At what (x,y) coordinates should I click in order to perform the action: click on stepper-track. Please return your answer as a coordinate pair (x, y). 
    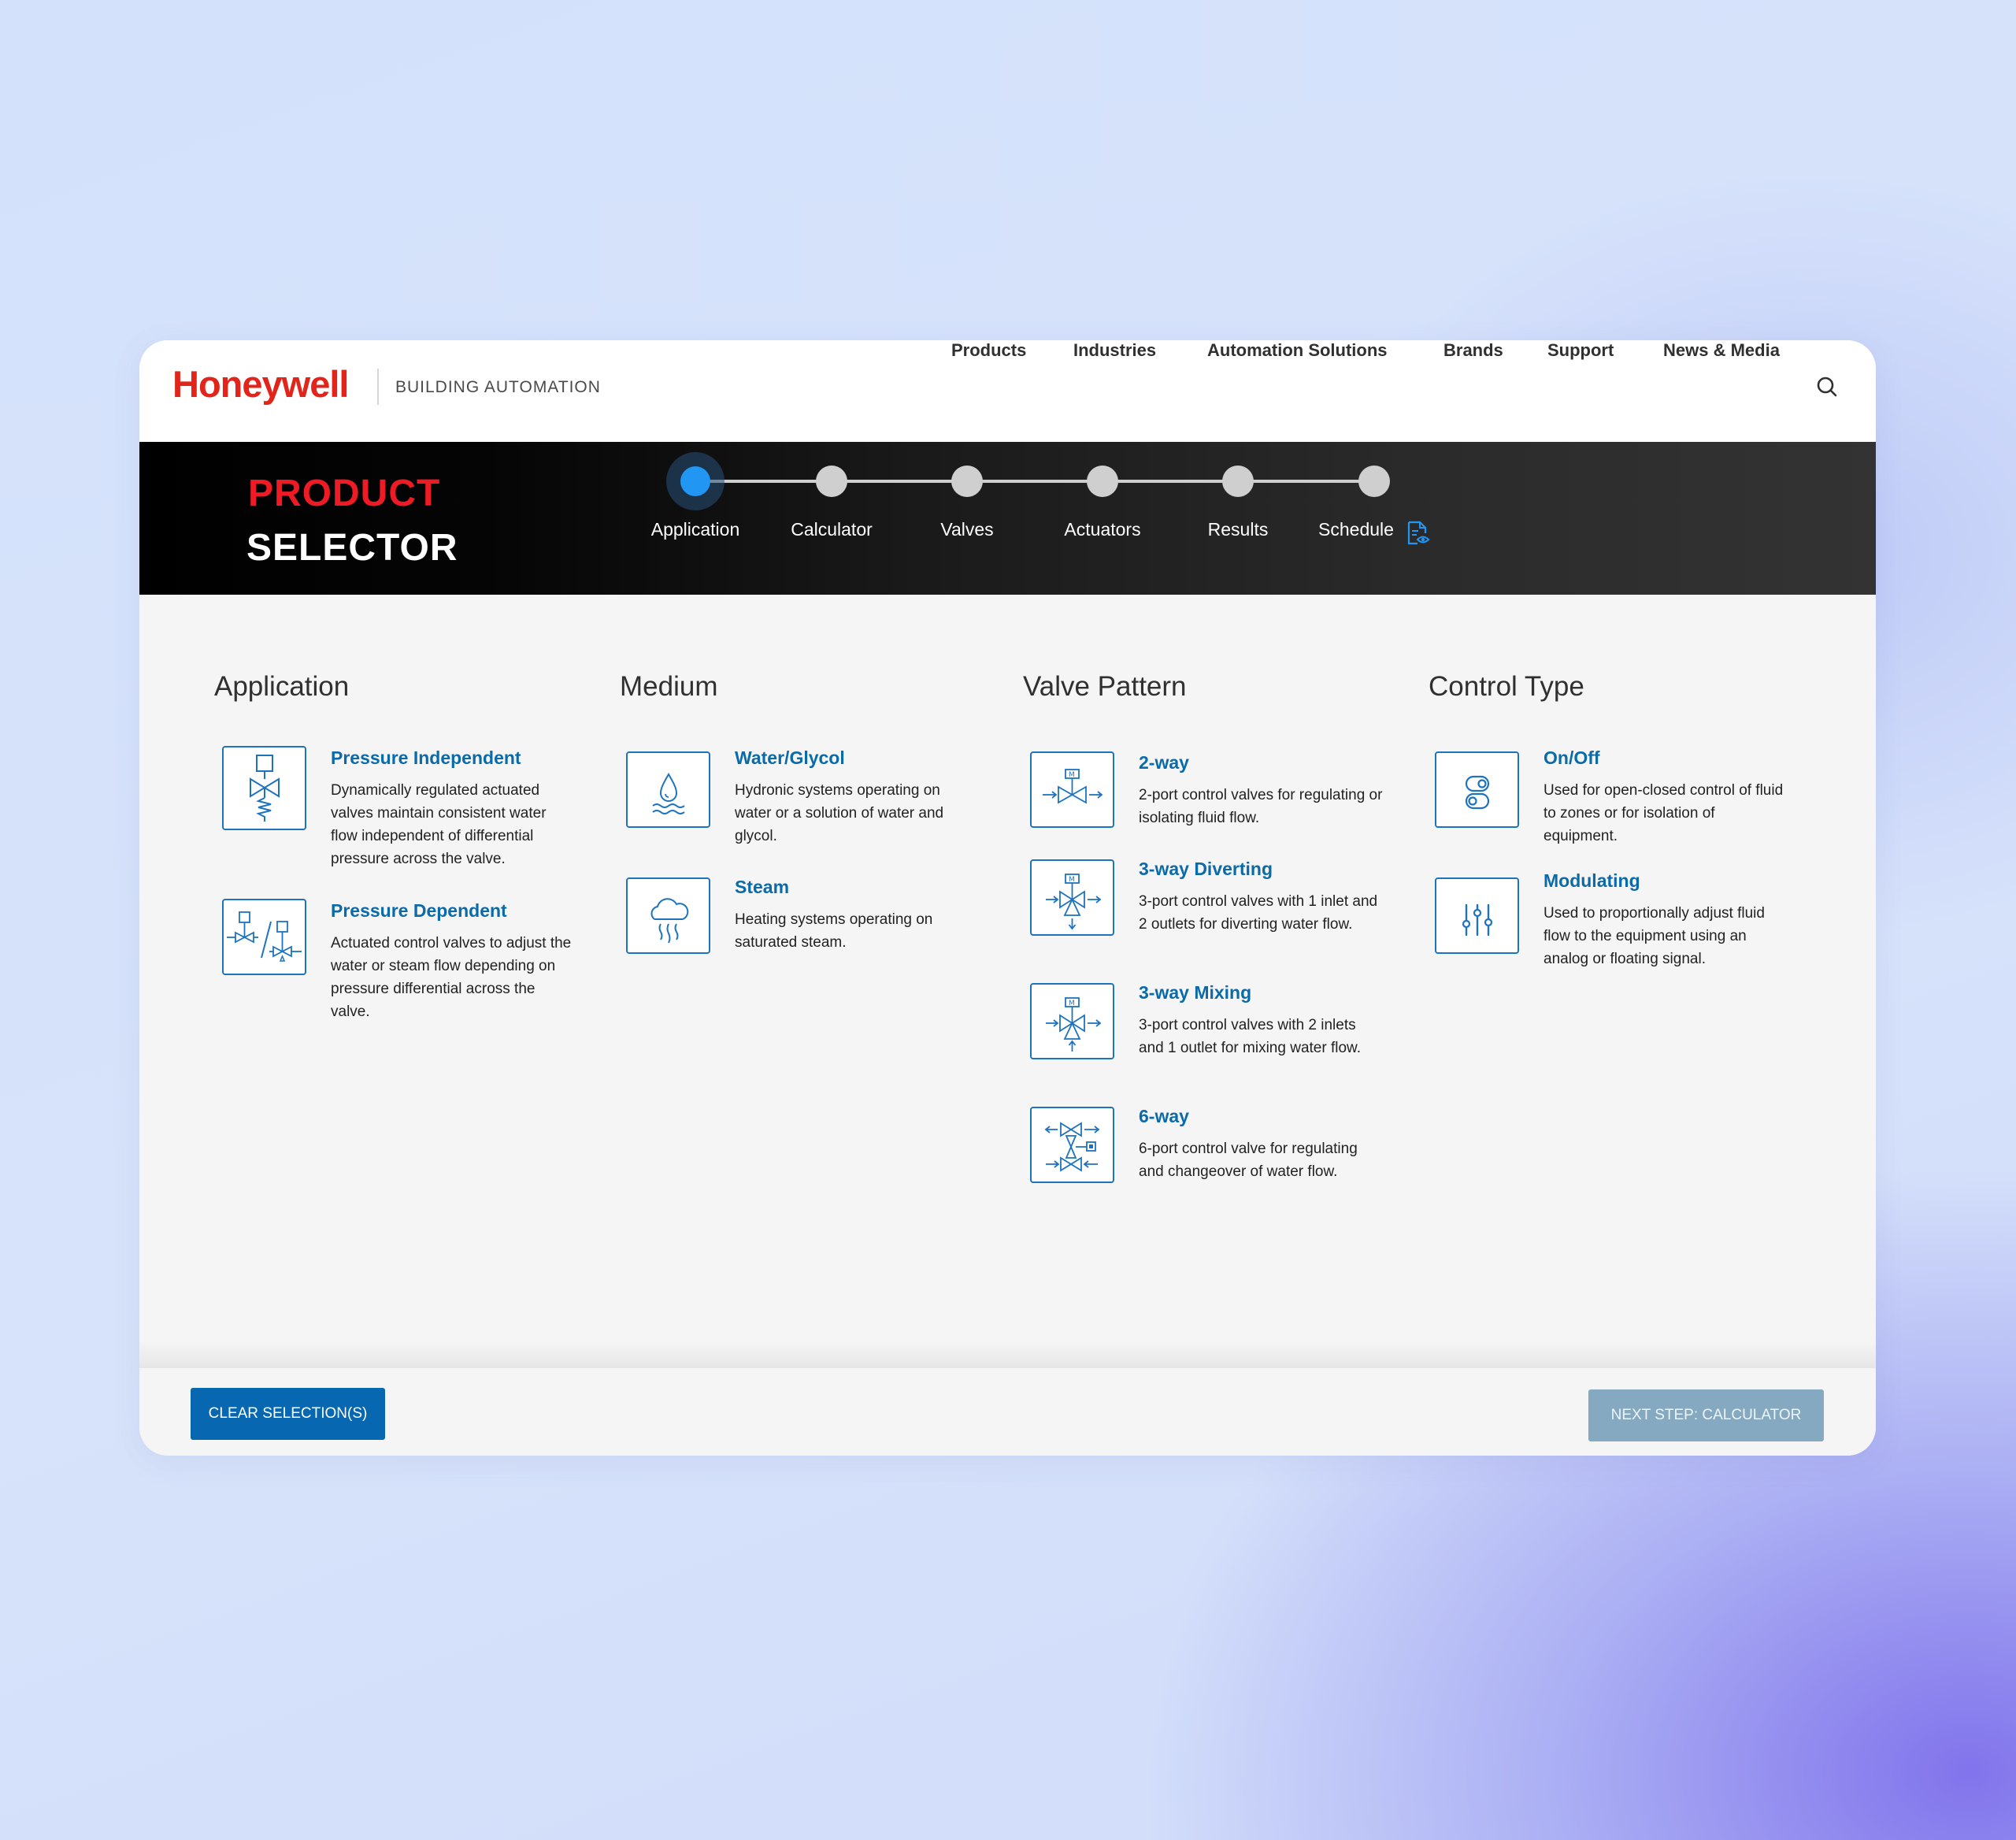
    Looking at the image, I should click on (1036, 481).